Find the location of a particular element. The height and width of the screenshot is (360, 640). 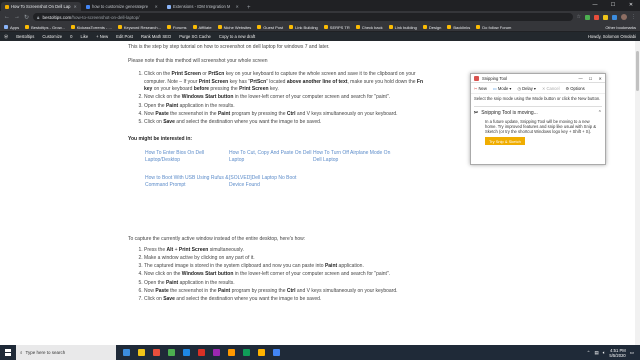

bookmark-item: SERPS TR is located at coordinates (336, 27).